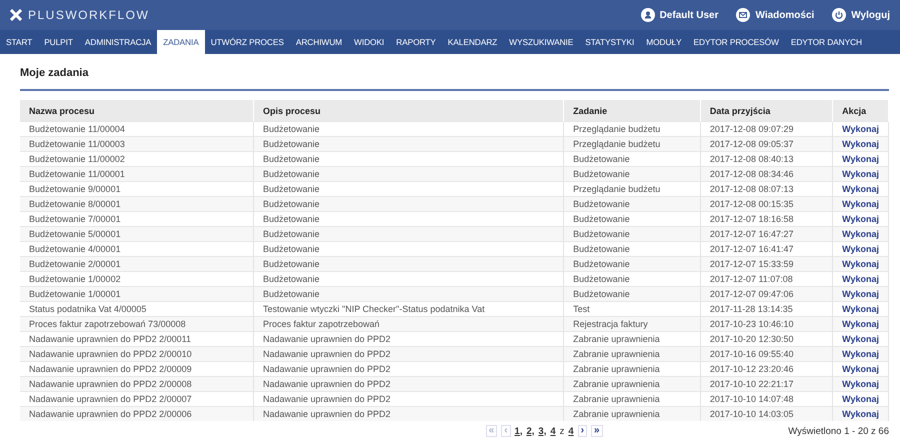 Image resolution: width=900 pixels, height=441 pixels. I want to click on table-cell: Budżetowanie 8/00001, so click(137, 204).